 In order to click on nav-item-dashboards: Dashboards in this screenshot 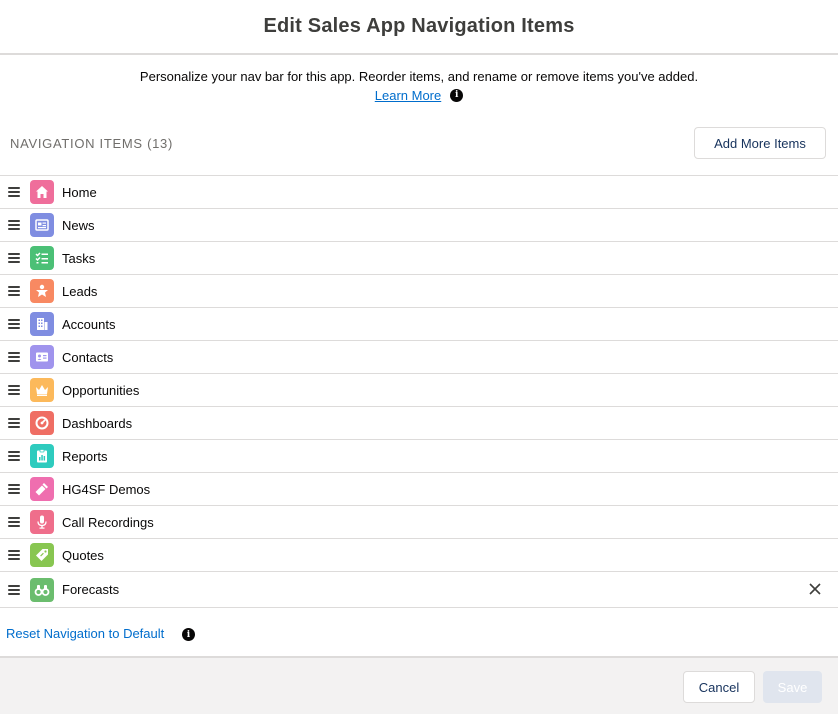, I will do `click(419, 423)`.